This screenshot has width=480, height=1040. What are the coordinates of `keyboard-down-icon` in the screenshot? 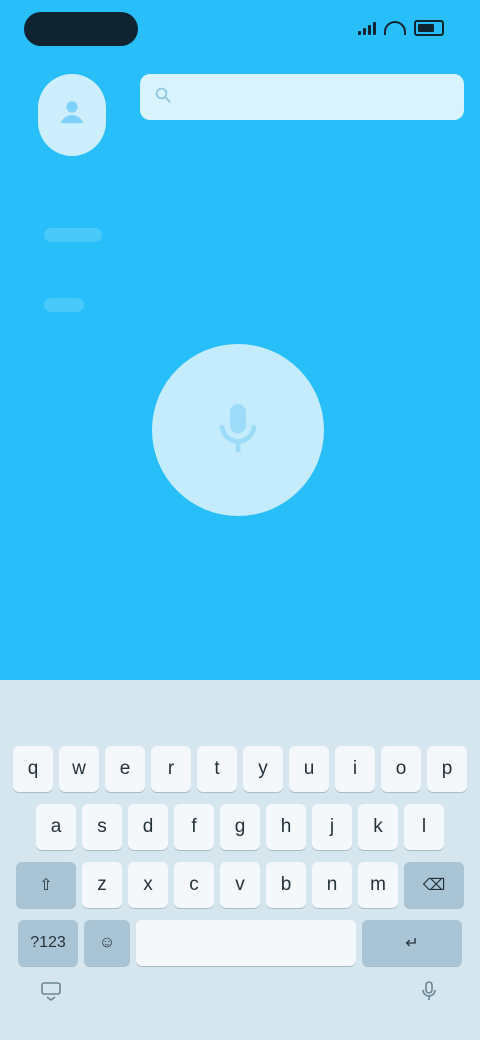 It's located at (51, 991).